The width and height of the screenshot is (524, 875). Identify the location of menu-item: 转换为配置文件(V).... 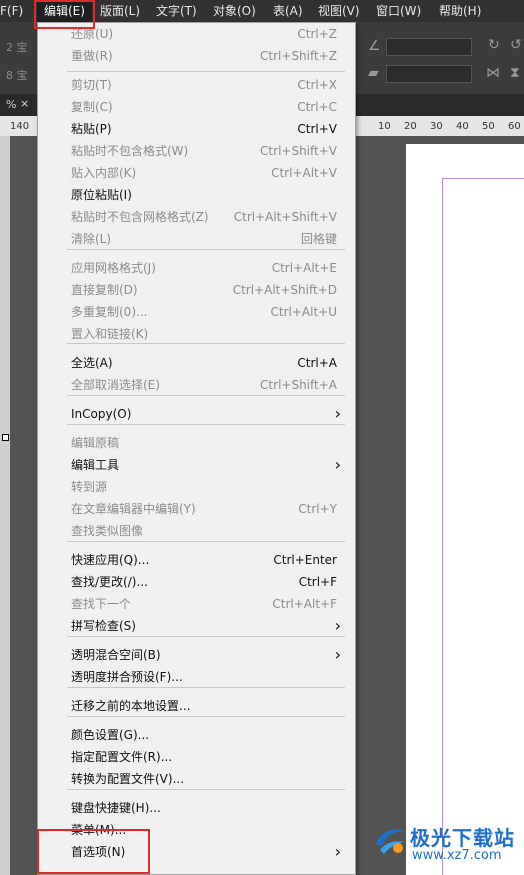
(204, 779).